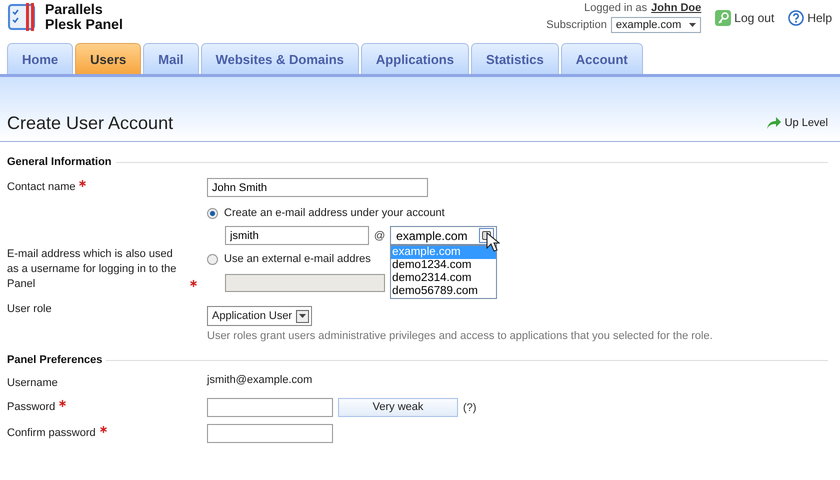 This screenshot has height=480, width=840. What do you see at coordinates (22, 17) in the screenshot?
I see `logo-icon` at bounding box center [22, 17].